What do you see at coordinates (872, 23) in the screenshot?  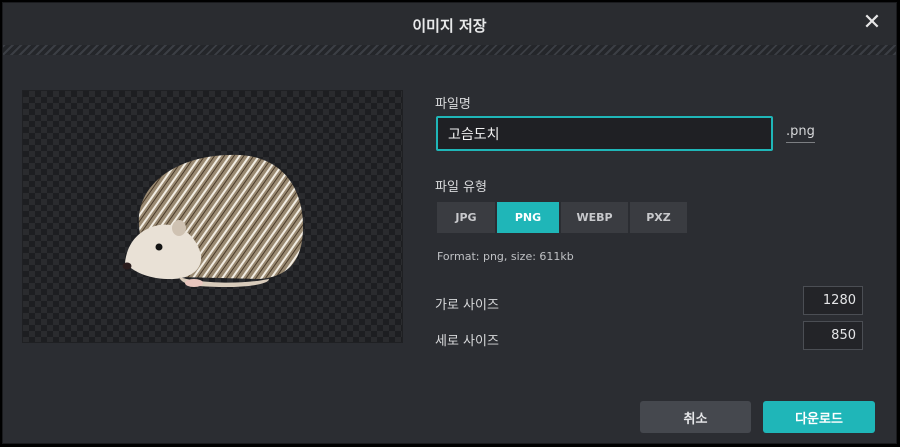 I see `close-icon: ✕` at bounding box center [872, 23].